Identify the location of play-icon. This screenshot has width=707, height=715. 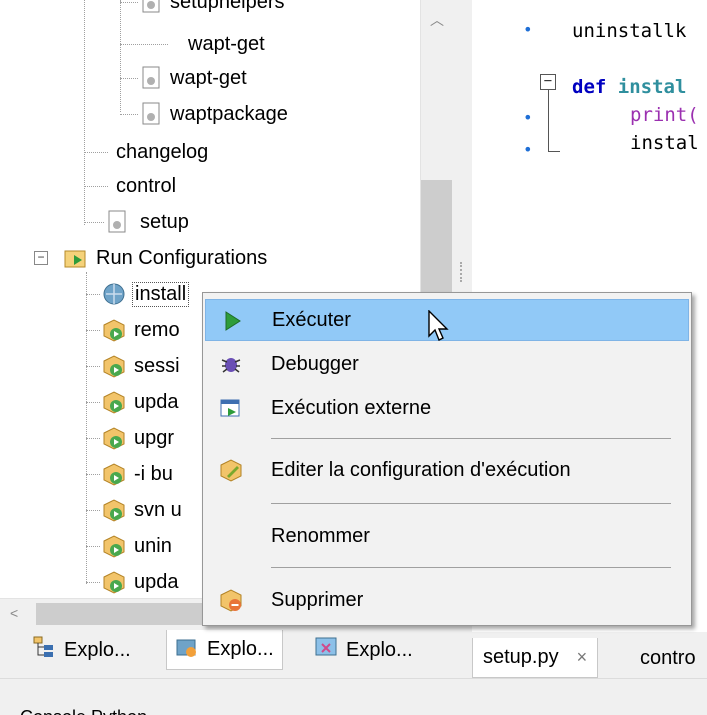
(232, 321).